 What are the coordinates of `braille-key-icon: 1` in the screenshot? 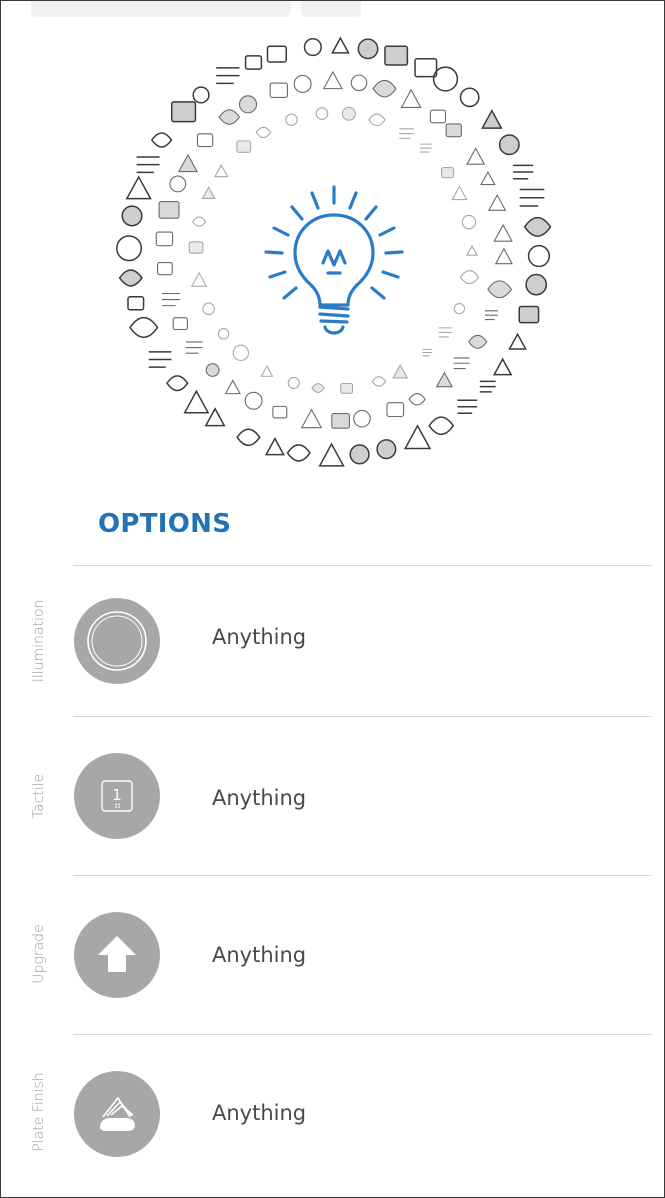 It's located at (117, 796).